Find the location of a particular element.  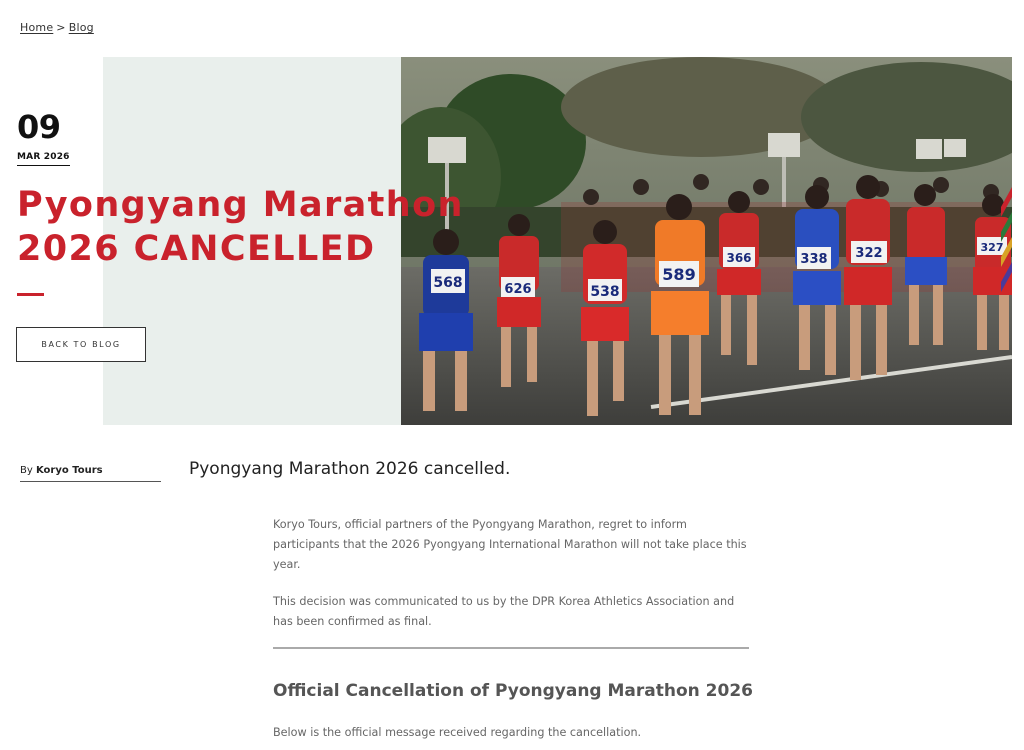

svg-text: 366 is located at coordinates (738, 258).